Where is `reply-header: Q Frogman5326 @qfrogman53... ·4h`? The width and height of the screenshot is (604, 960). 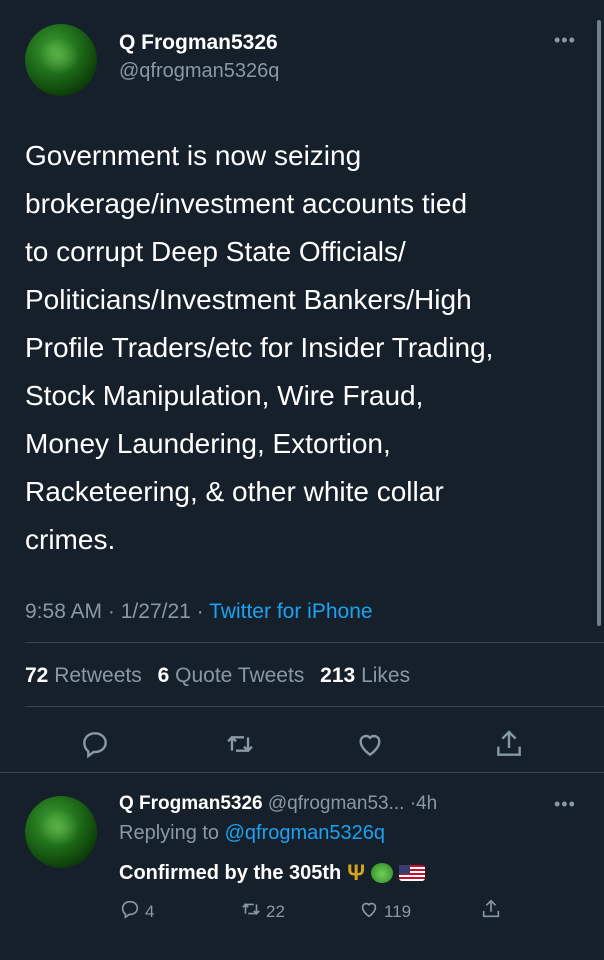
reply-header: Q Frogman5326 @qfrogman53... ·4h is located at coordinates (278, 804).